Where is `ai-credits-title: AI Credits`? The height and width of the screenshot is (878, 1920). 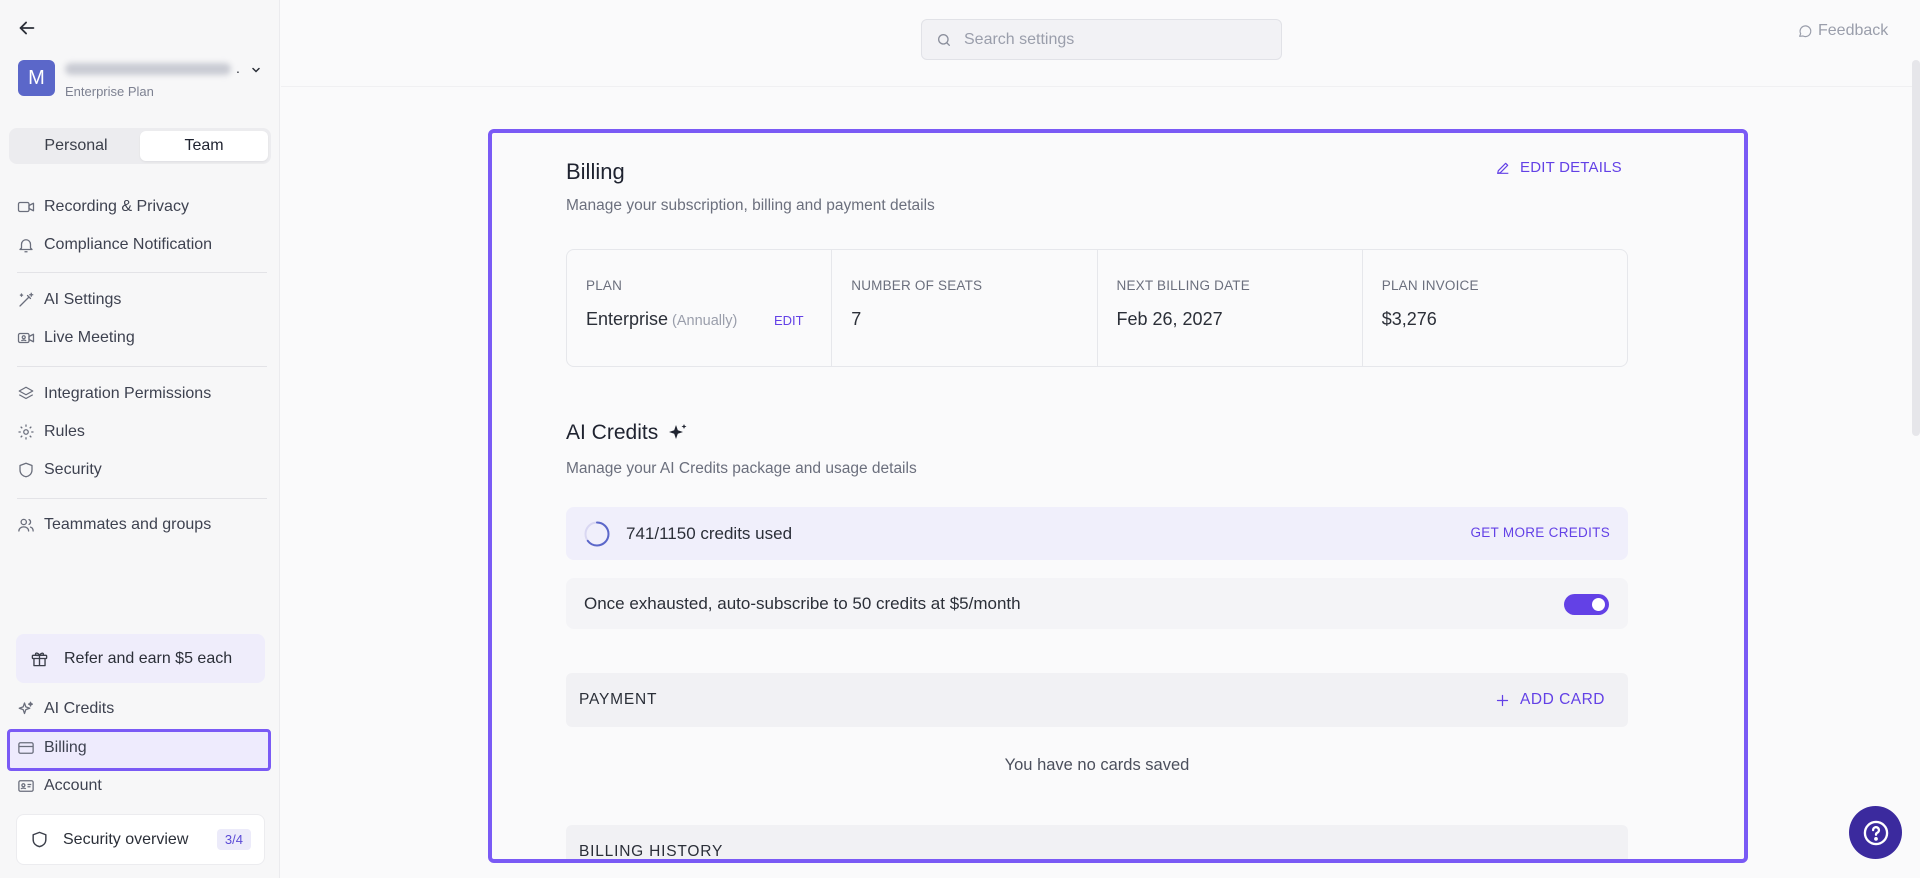 ai-credits-title: AI Credits is located at coordinates (612, 432).